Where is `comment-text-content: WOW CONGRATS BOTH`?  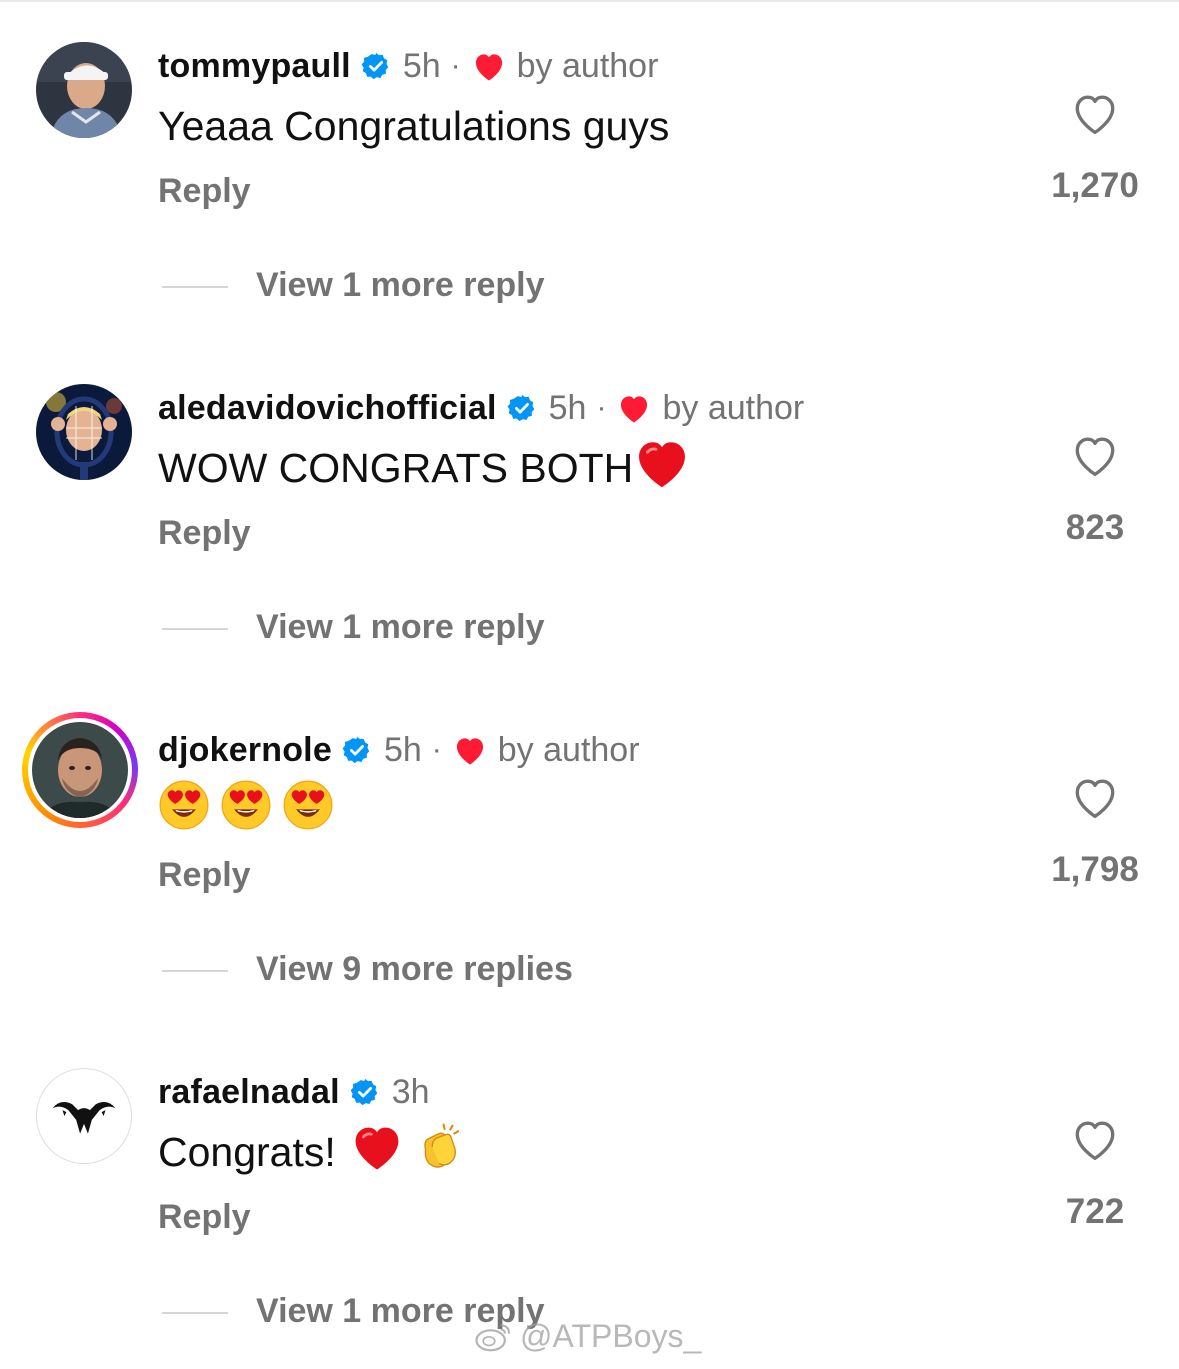 comment-text-content: WOW CONGRATS BOTH is located at coordinates (396, 467).